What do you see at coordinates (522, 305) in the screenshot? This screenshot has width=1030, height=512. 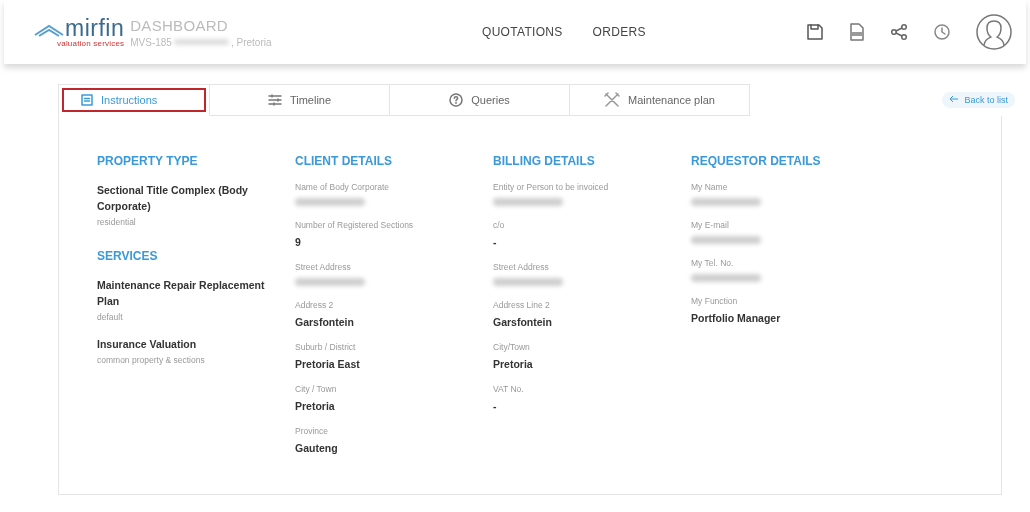 I see `field-label: Address Line 2` at bounding box center [522, 305].